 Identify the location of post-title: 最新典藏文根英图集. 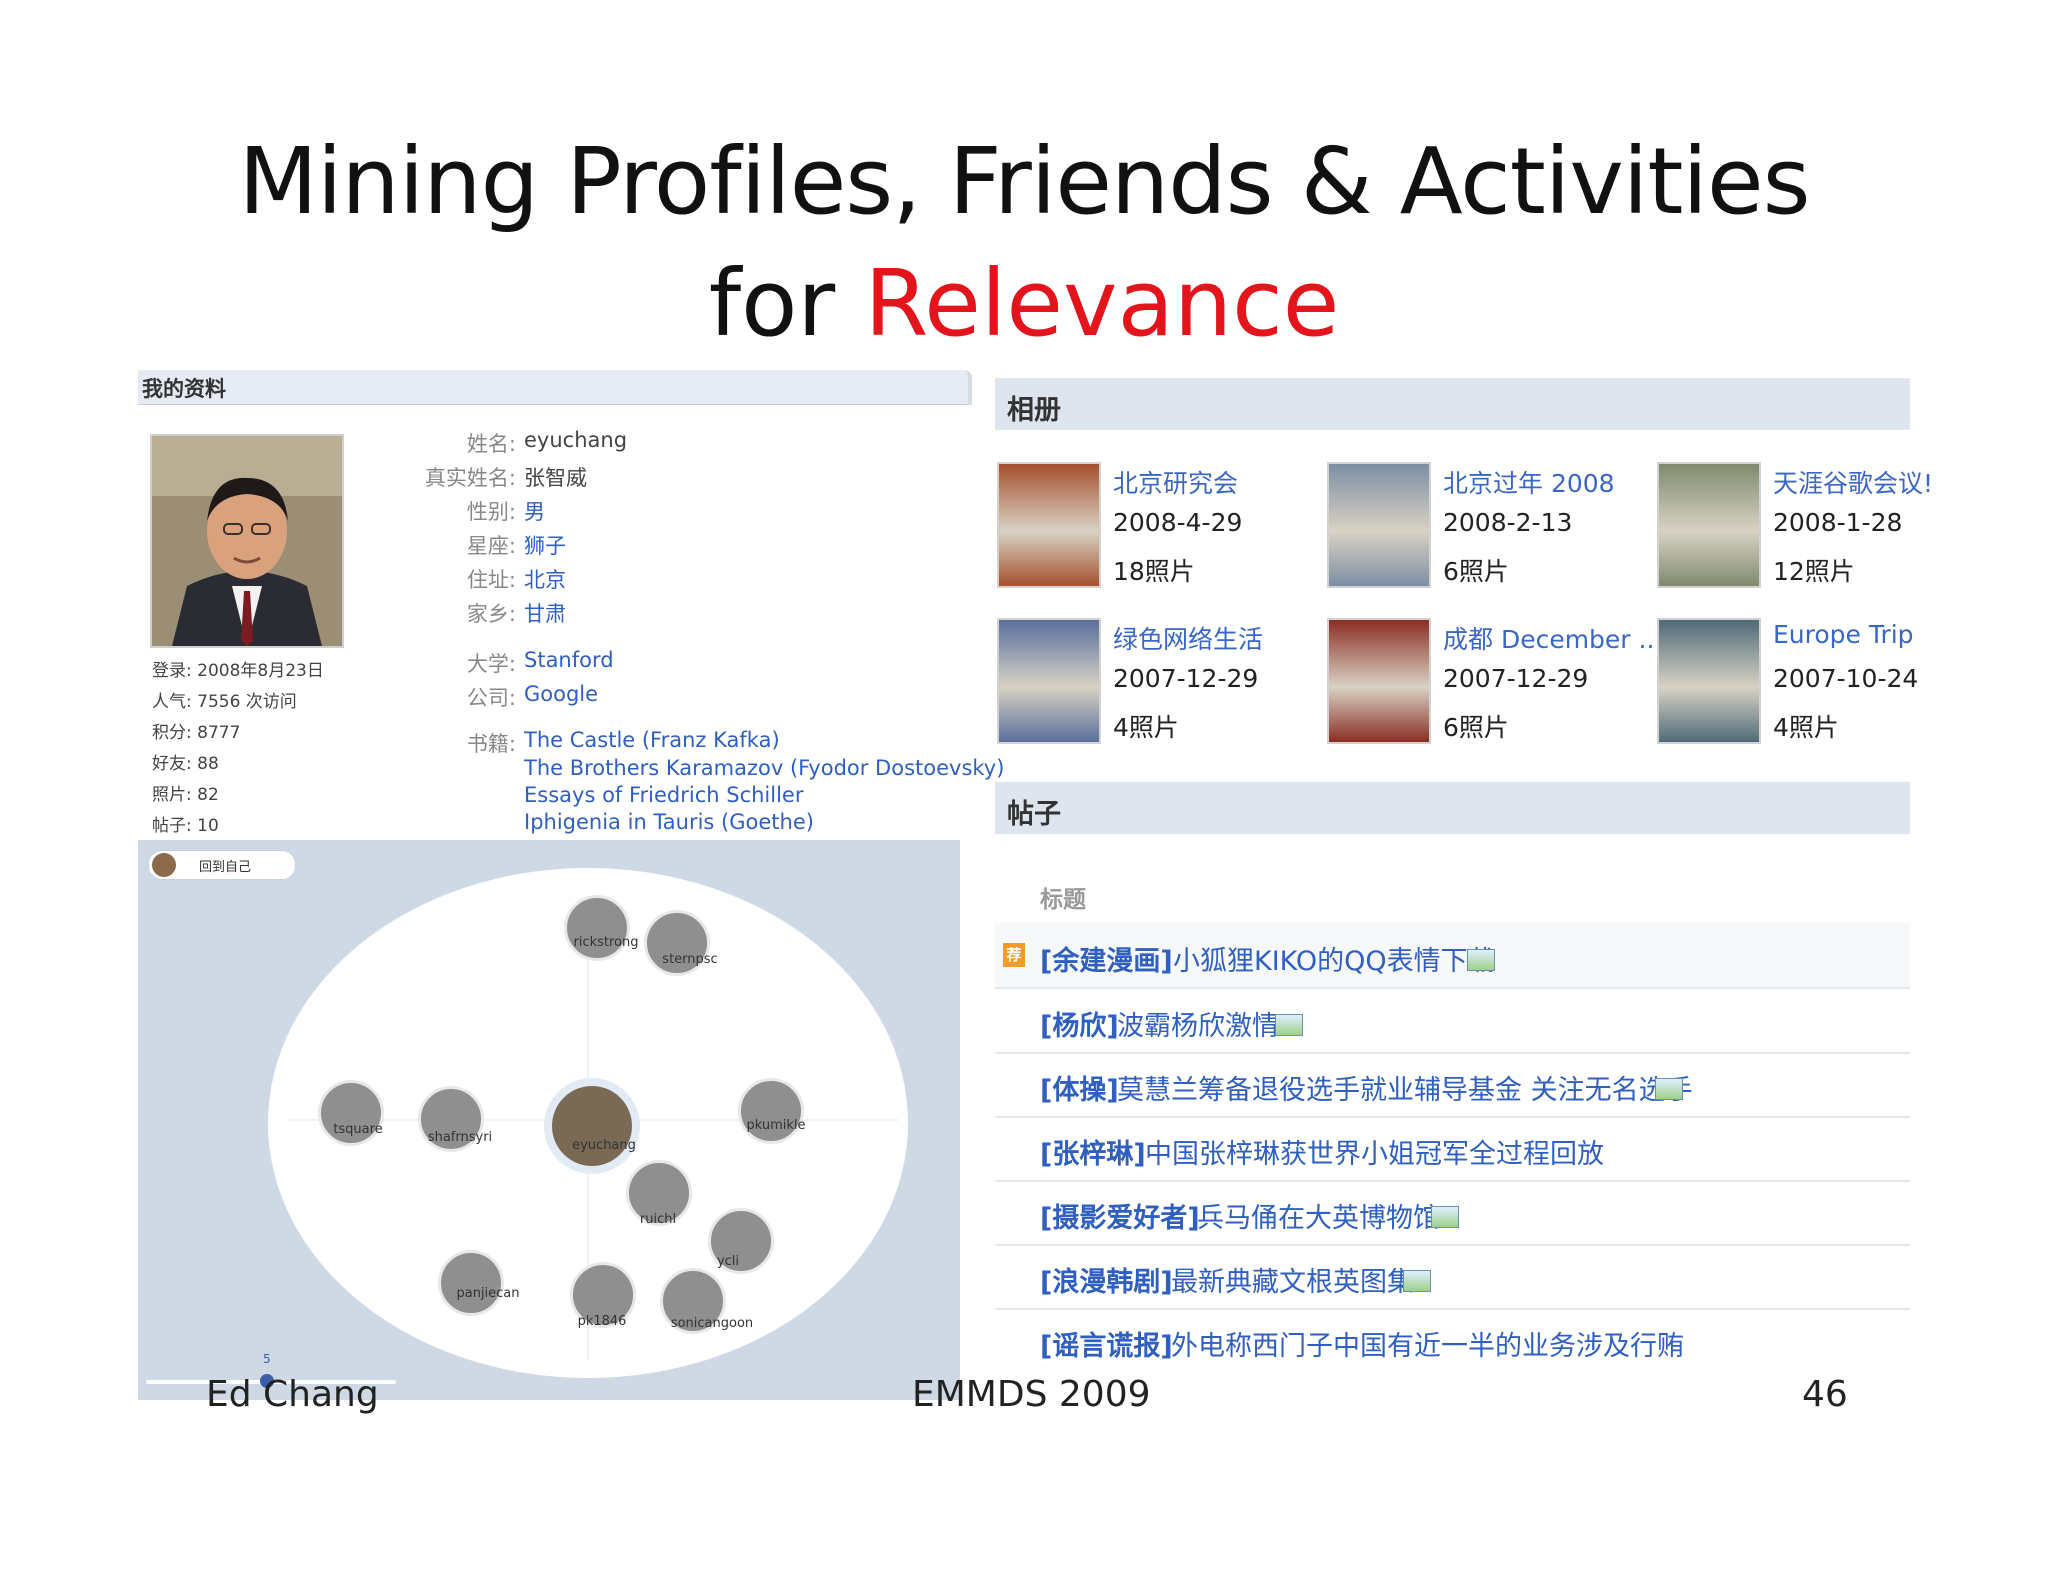
(1292, 1279).